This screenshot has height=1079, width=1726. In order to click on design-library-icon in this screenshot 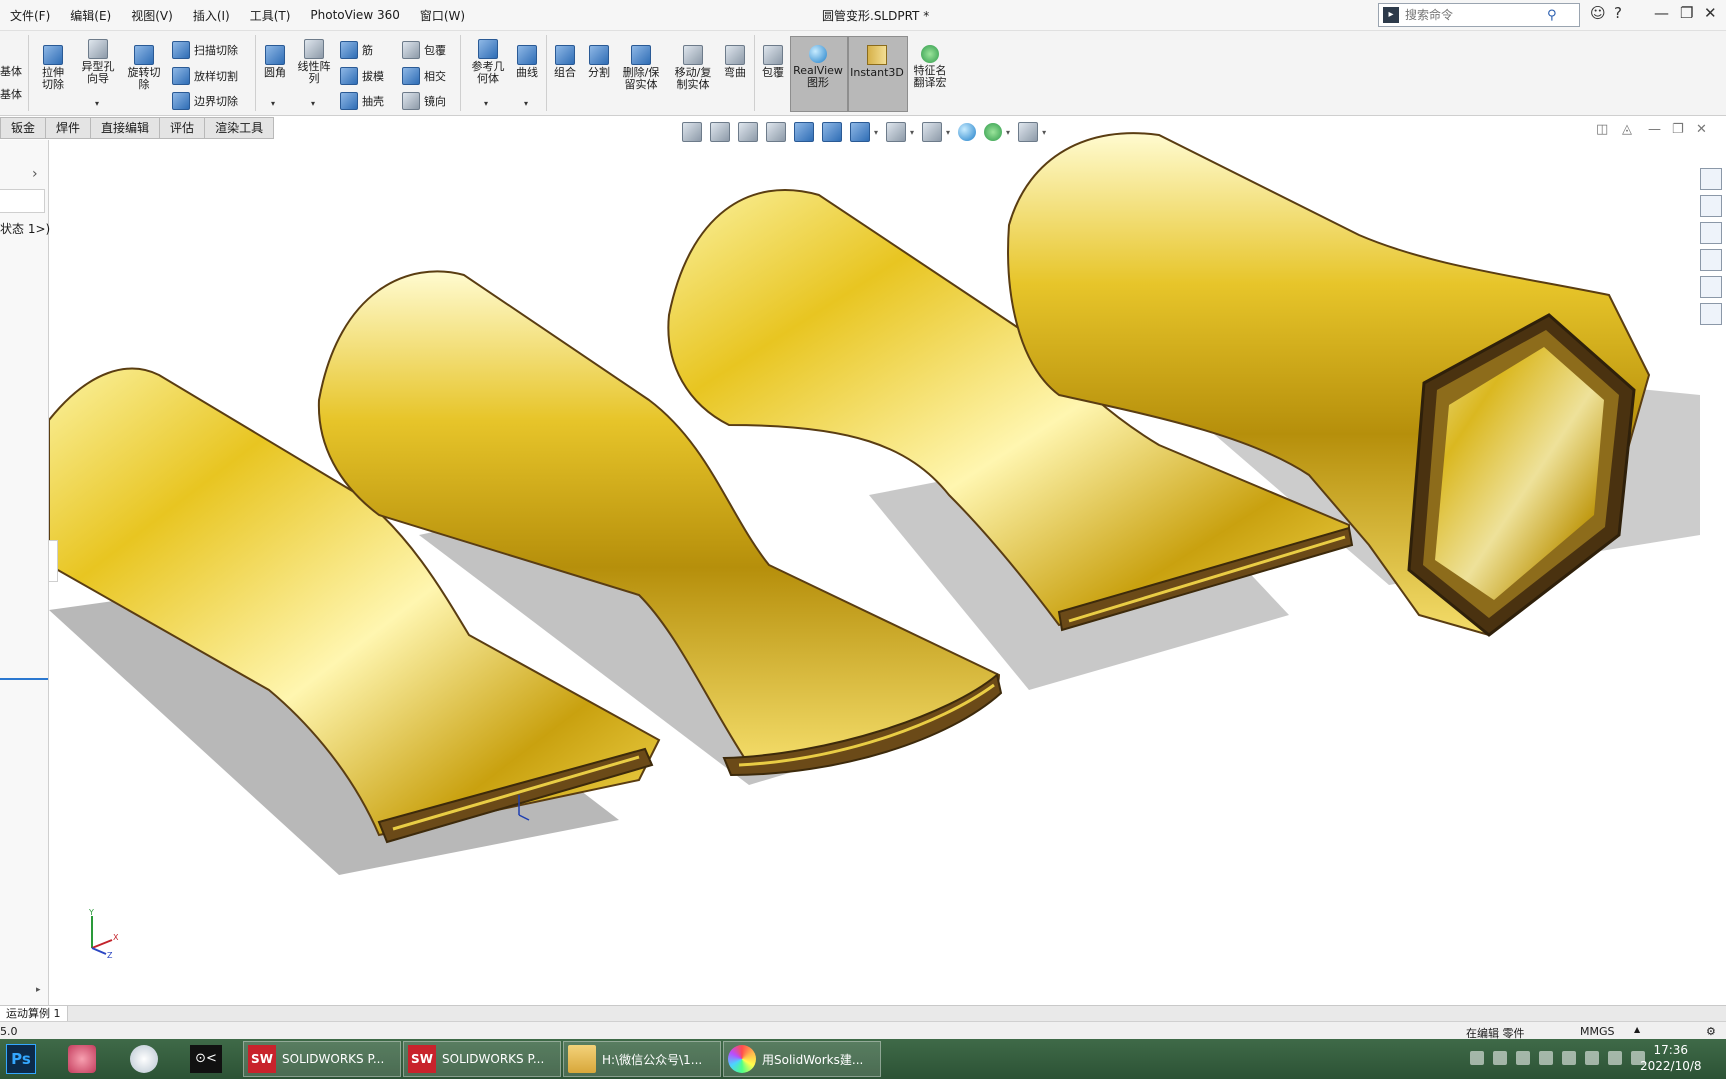, I will do `click(1711, 206)`.